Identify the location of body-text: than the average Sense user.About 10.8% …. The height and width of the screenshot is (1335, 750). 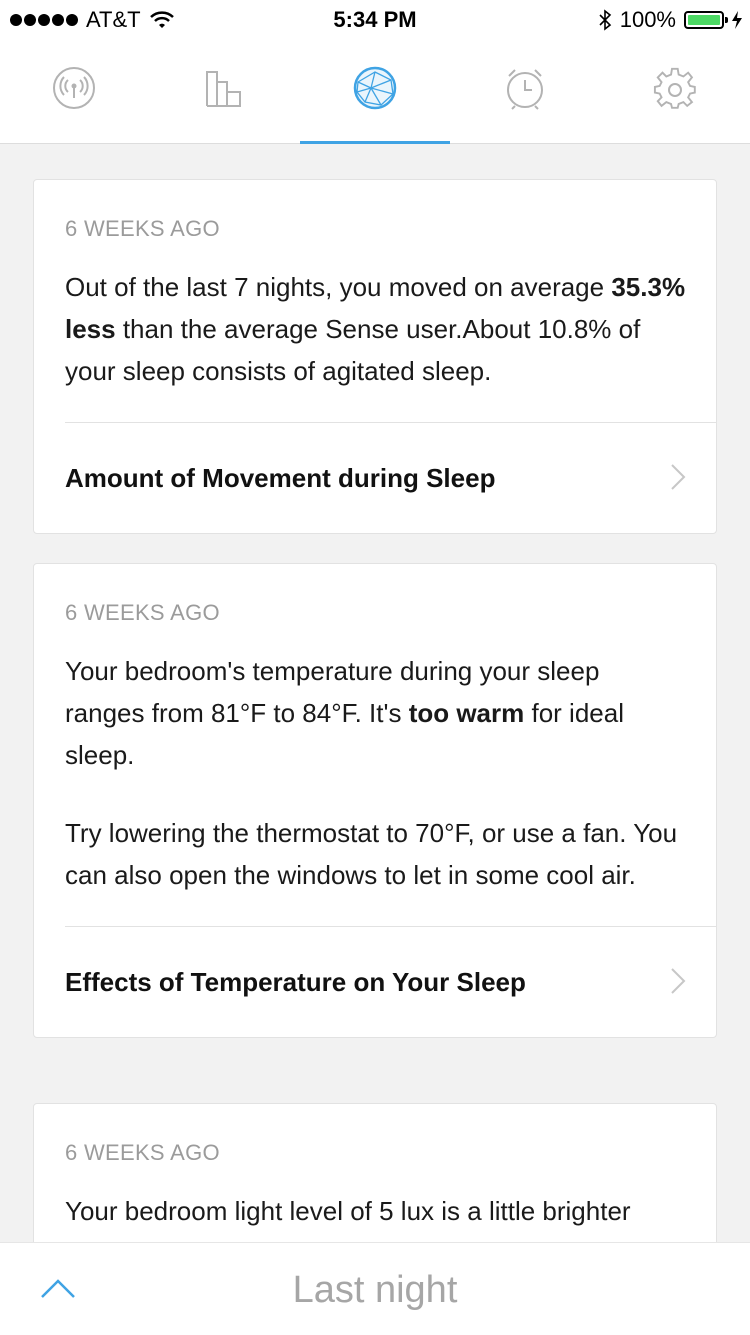
(353, 350).